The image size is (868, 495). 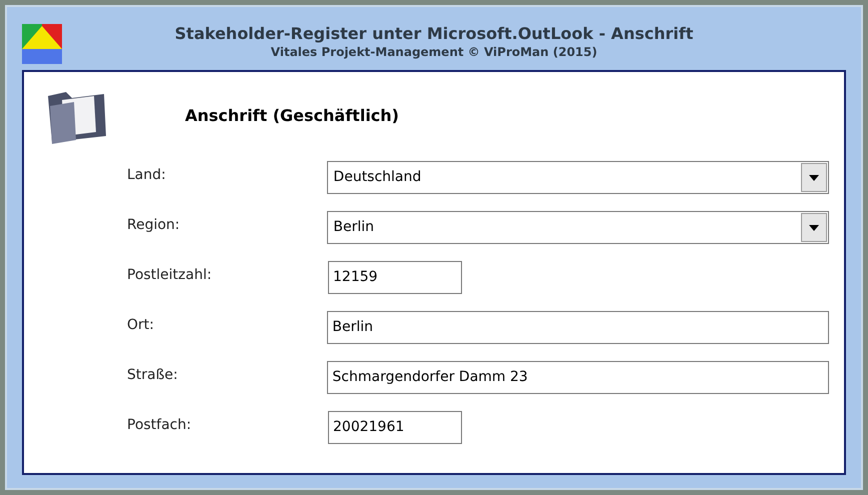 I want to click on field-label: Land:, so click(x=147, y=175).